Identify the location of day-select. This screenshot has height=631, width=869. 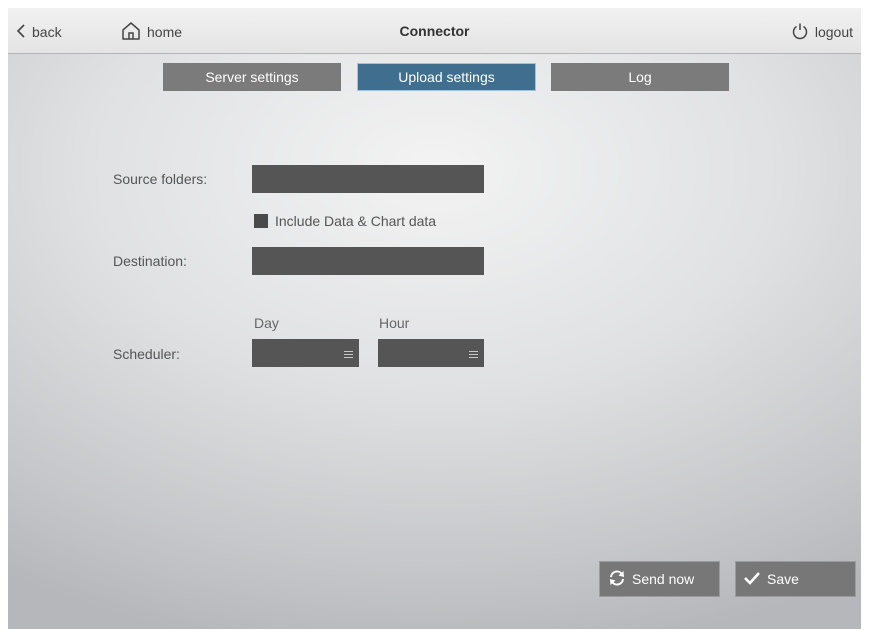
(305, 353).